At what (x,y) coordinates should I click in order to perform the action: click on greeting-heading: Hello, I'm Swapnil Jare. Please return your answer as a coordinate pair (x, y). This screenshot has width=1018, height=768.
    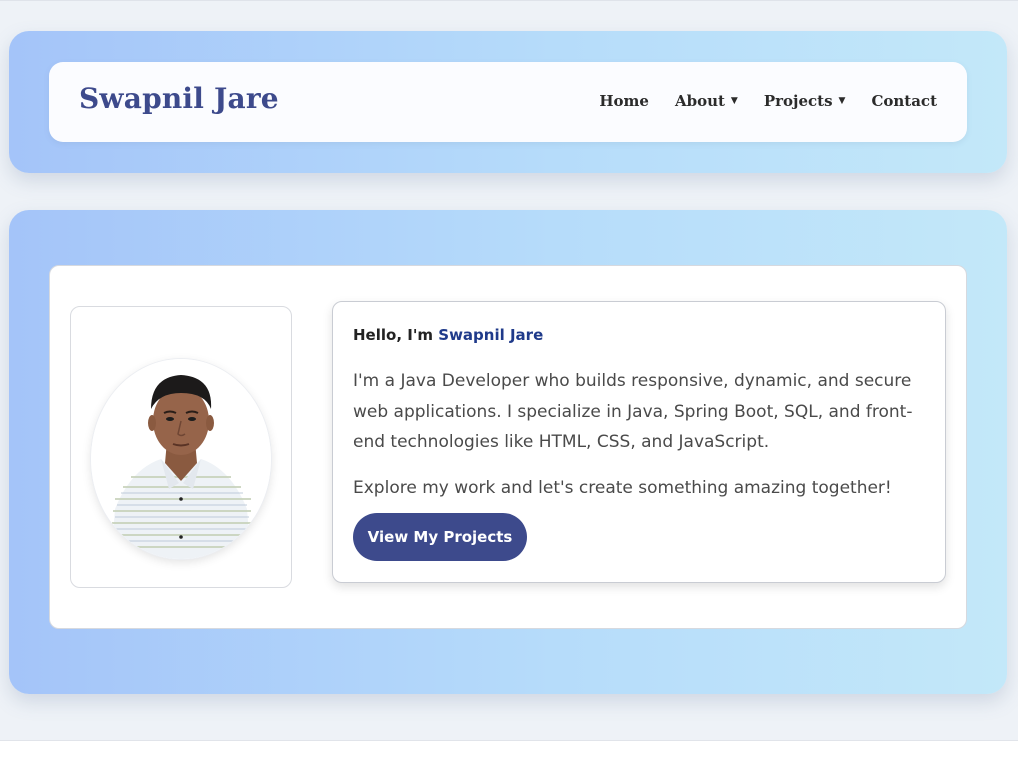
    Looking at the image, I should click on (448, 335).